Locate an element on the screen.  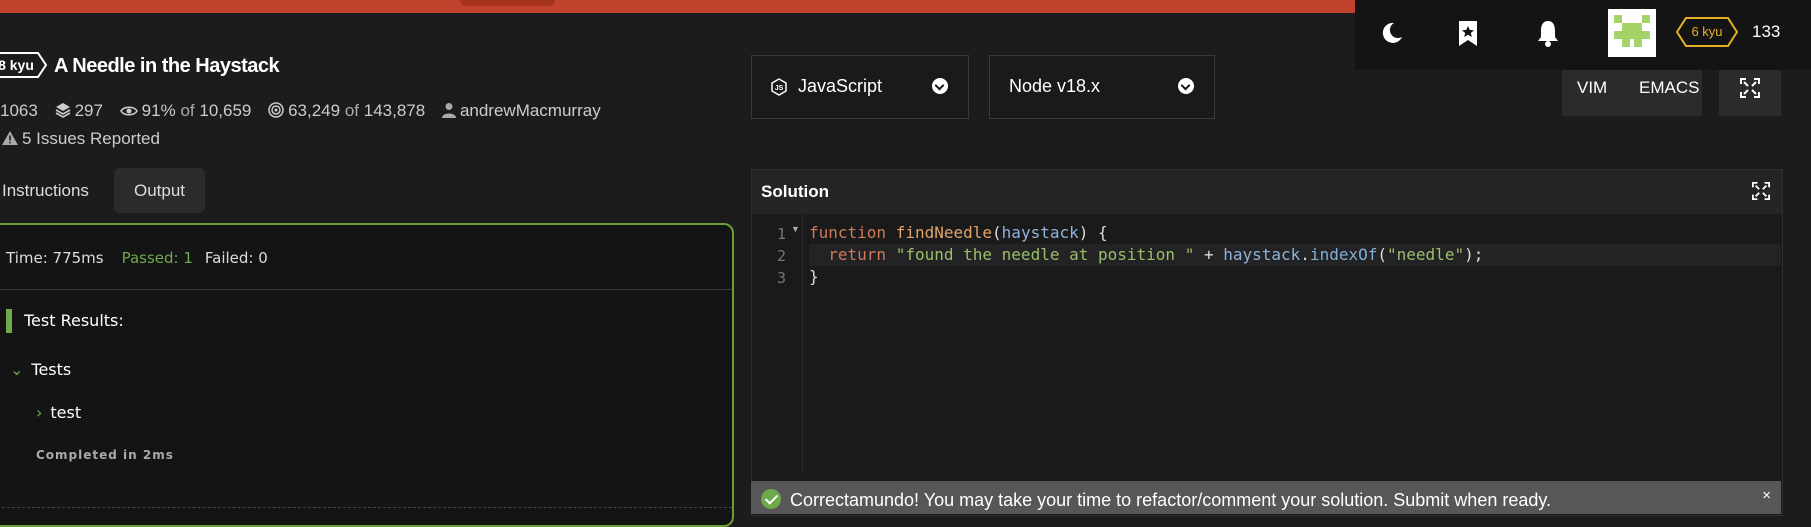
kata-title: A Needle in the Haystack is located at coordinates (167, 66).